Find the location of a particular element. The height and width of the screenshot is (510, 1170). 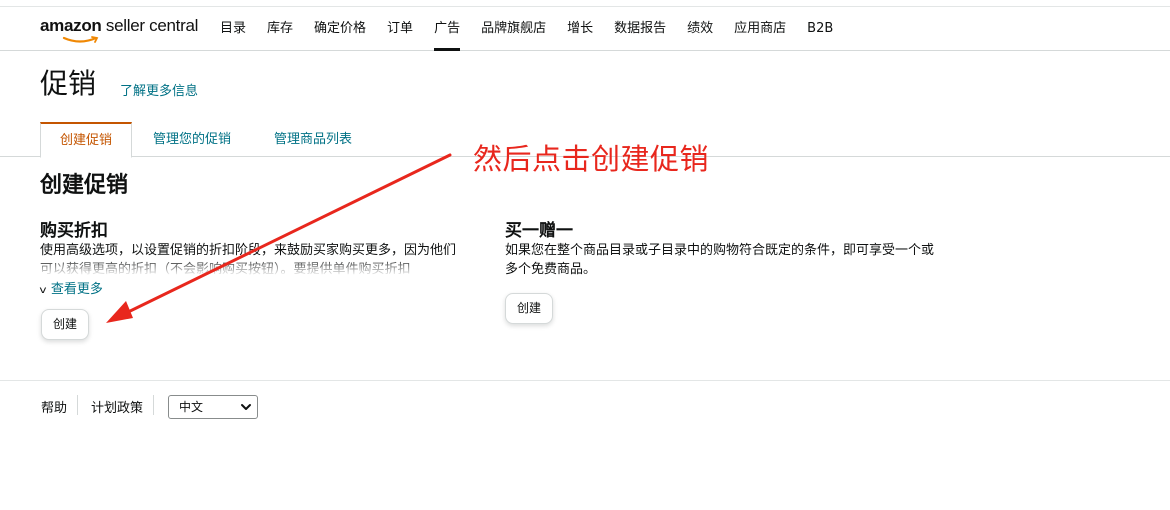

amazon-seller-central-logo: amazon seller central is located at coordinates (119, 31).